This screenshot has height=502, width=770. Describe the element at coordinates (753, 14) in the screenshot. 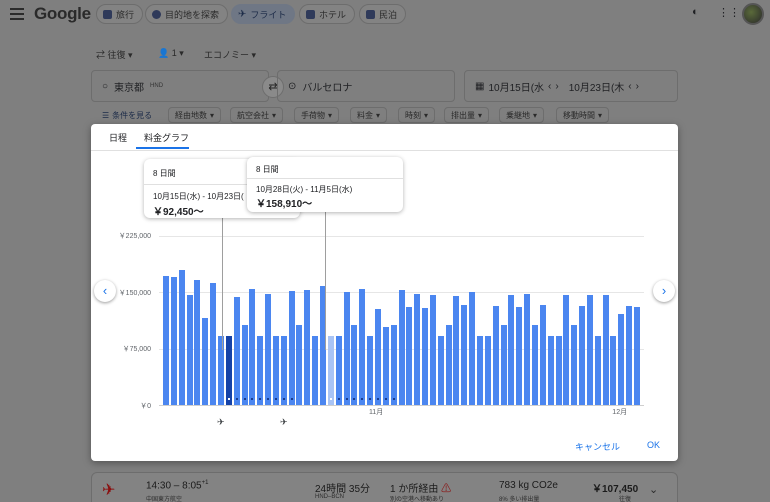

I see `avatar` at that location.